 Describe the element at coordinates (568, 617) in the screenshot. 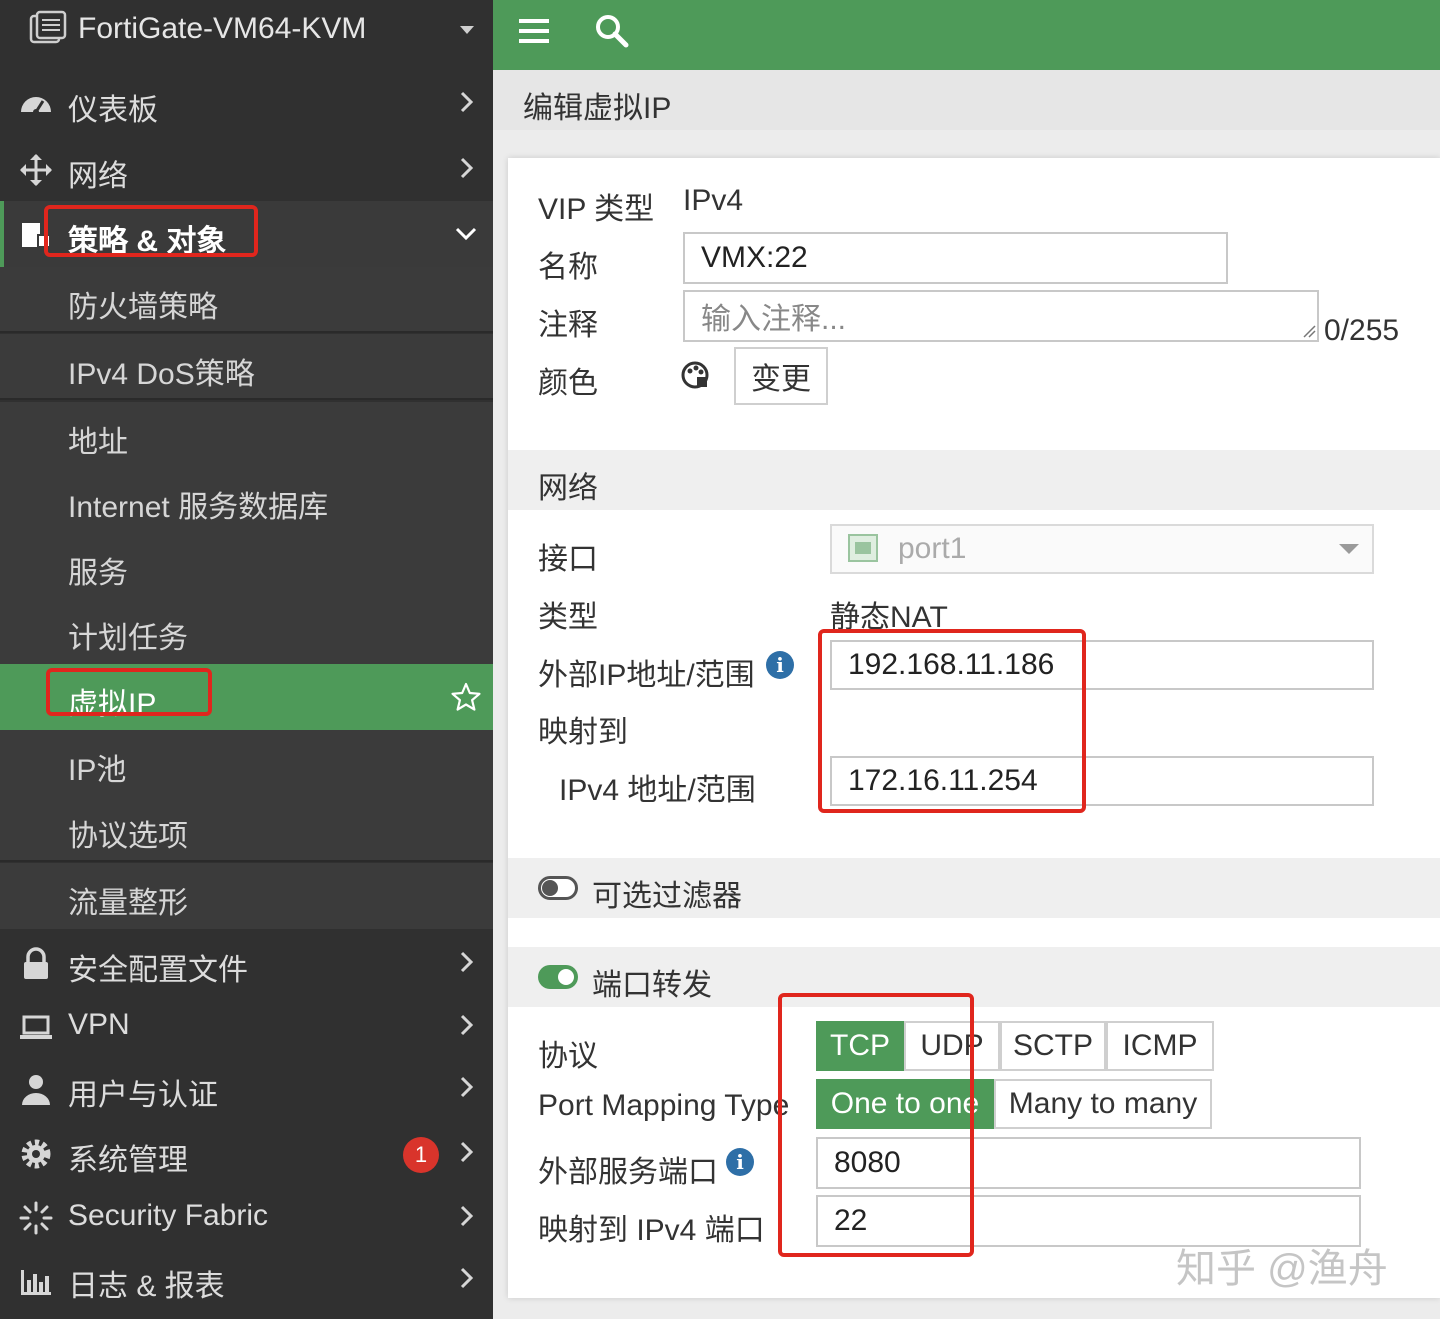

I see `type-label: 类型` at that location.